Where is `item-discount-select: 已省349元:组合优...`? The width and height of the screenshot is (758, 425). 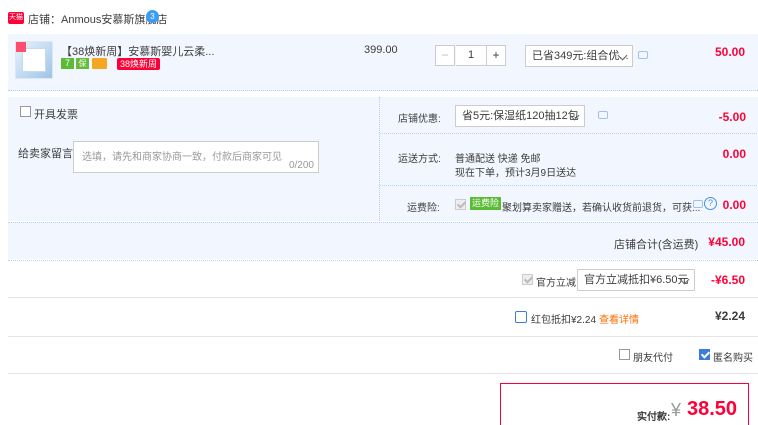
item-discount-select: 已省349元:组合优... is located at coordinates (579, 56).